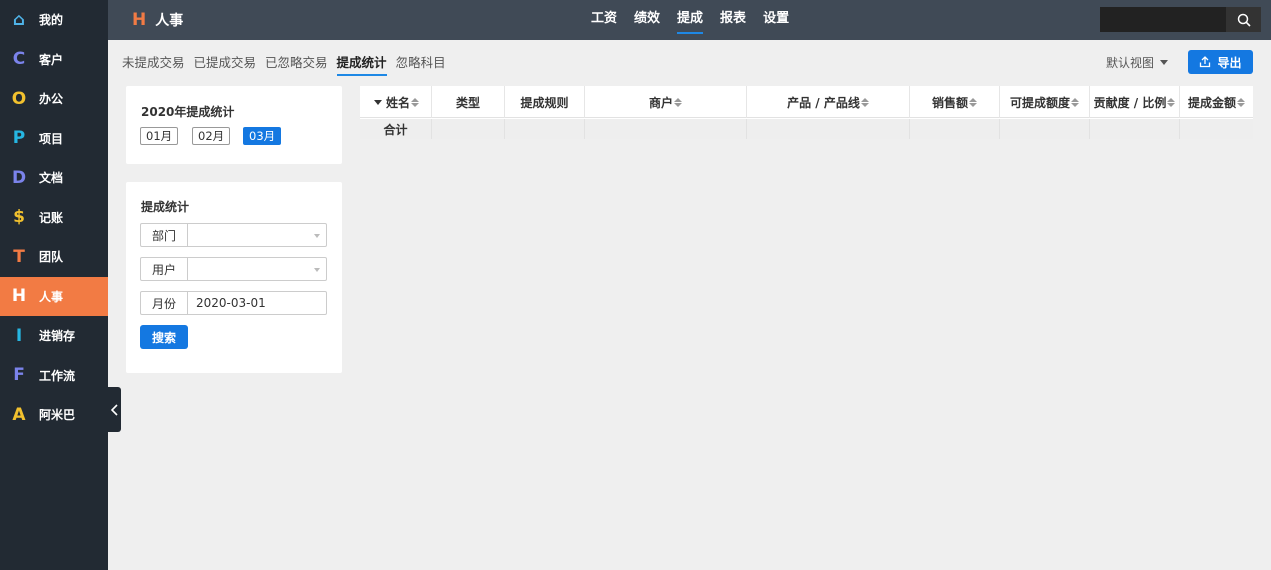  I want to click on top-header: H 人事 工资 绩效 提成 报表 设置, so click(689, 20).